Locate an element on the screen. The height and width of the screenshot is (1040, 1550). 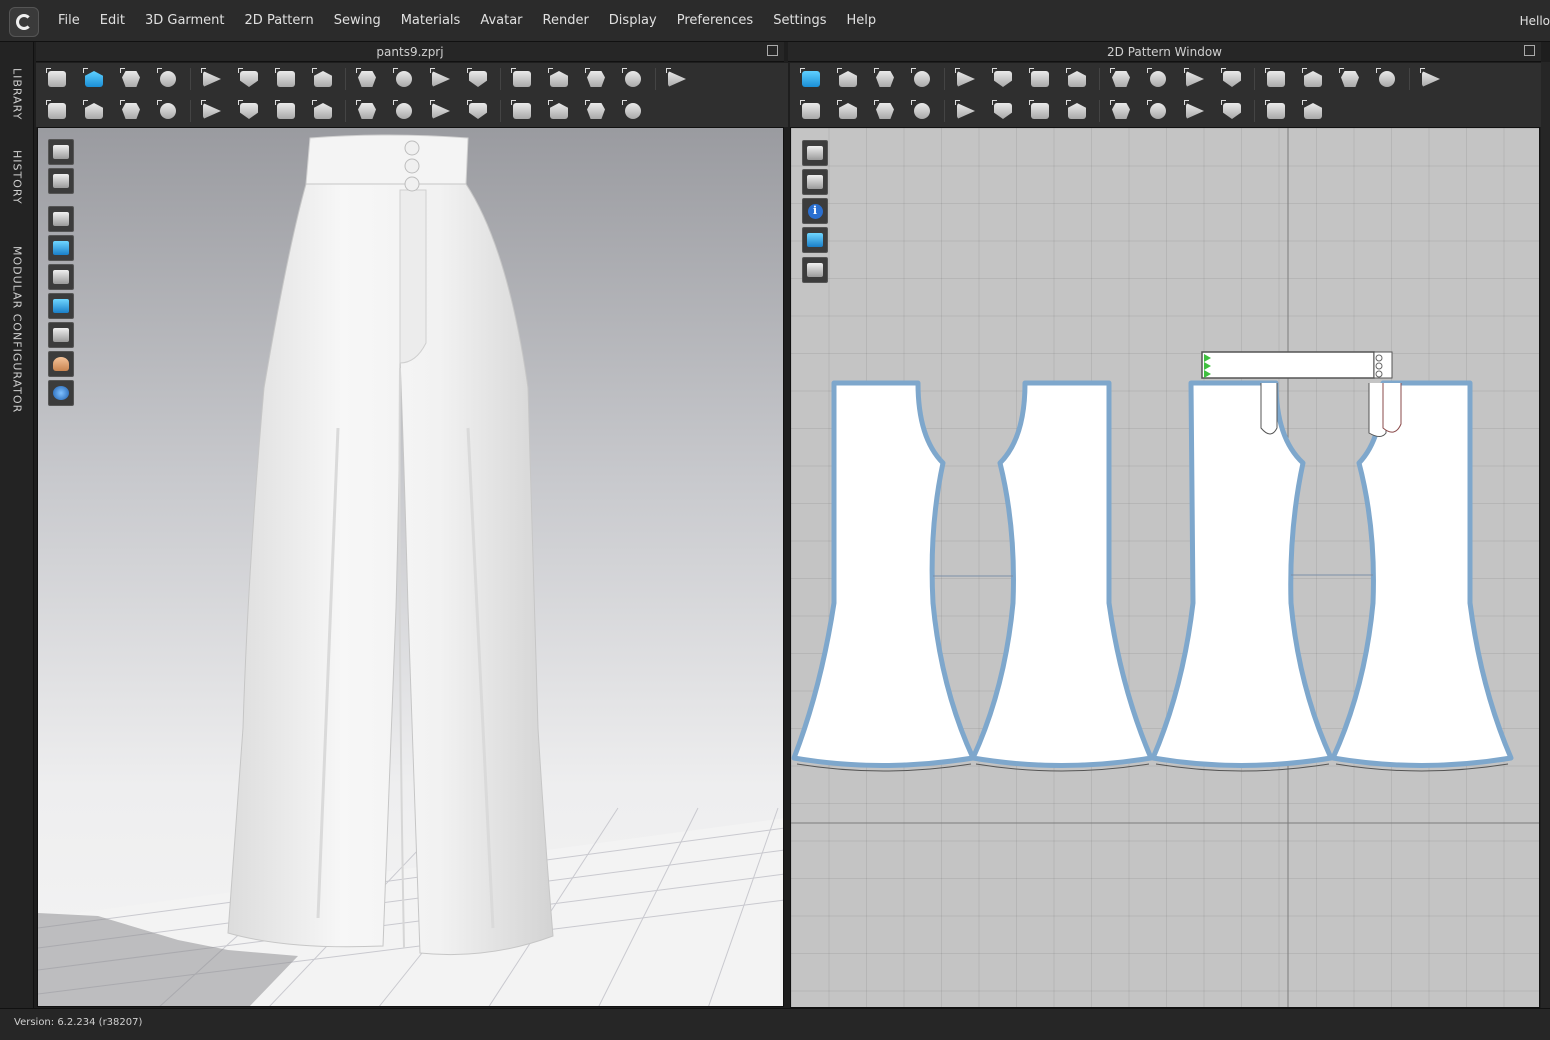
undock-2d-icon is located at coordinates (1529, 50).